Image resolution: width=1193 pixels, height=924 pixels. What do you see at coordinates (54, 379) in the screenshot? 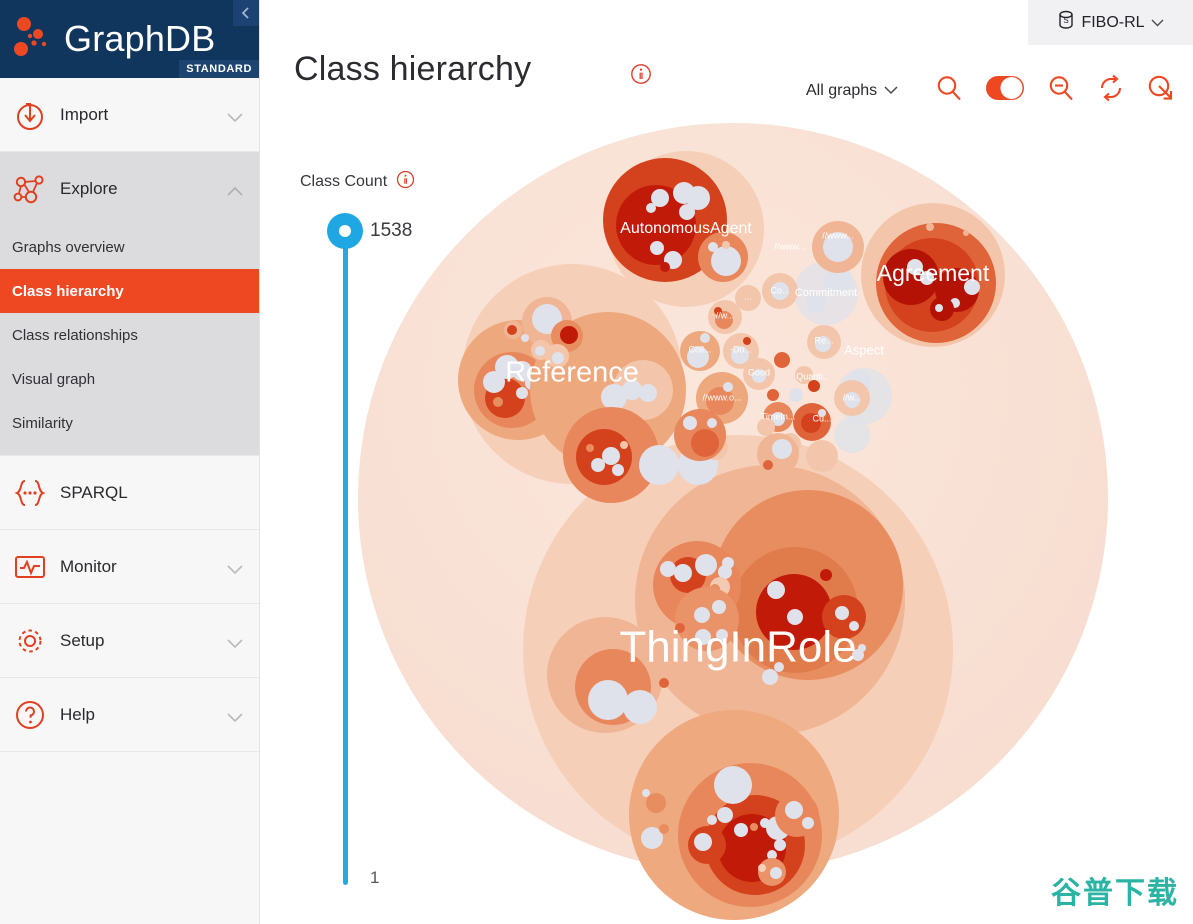
I see `sidebar-subitem-label: Visual graph` at bounding box center [54, 379].